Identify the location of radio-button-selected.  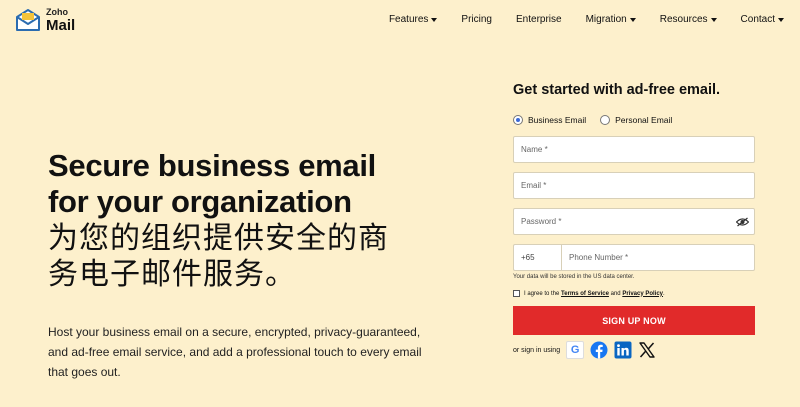
(518, 120).